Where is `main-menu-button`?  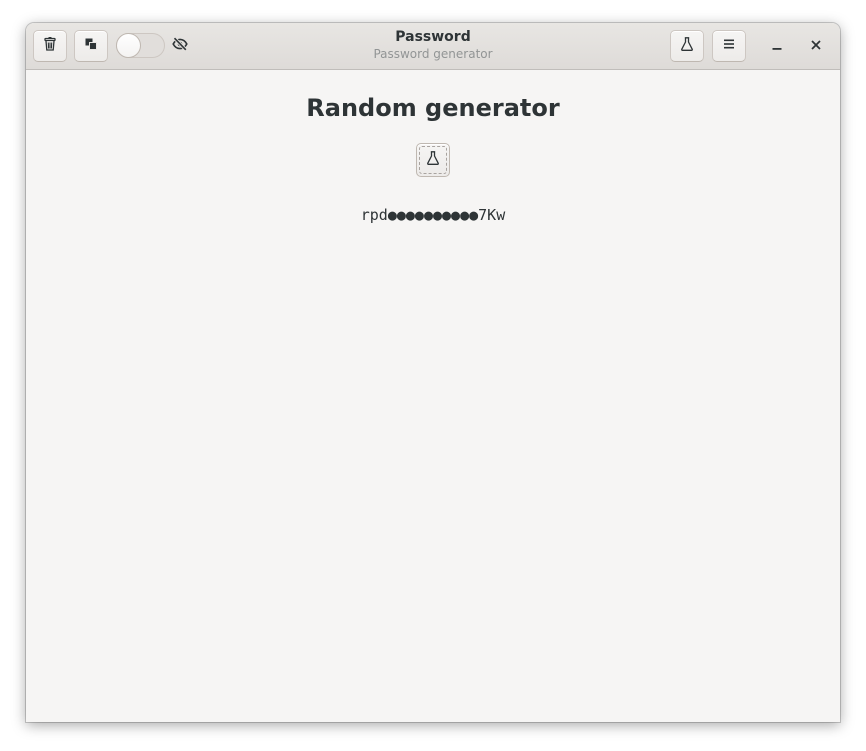 main-menu-button is located at coordinates (729, 46).